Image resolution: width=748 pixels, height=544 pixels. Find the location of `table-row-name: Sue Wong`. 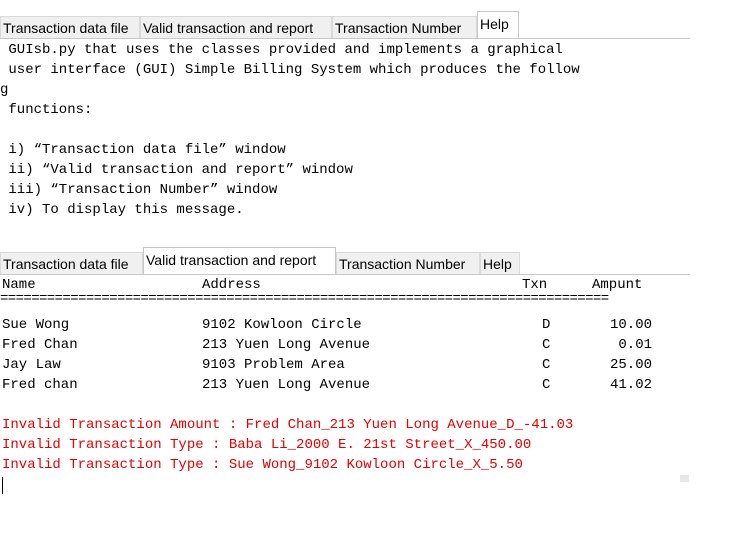

table-row-name: Sue Wong is located at coordinates (36, 325).